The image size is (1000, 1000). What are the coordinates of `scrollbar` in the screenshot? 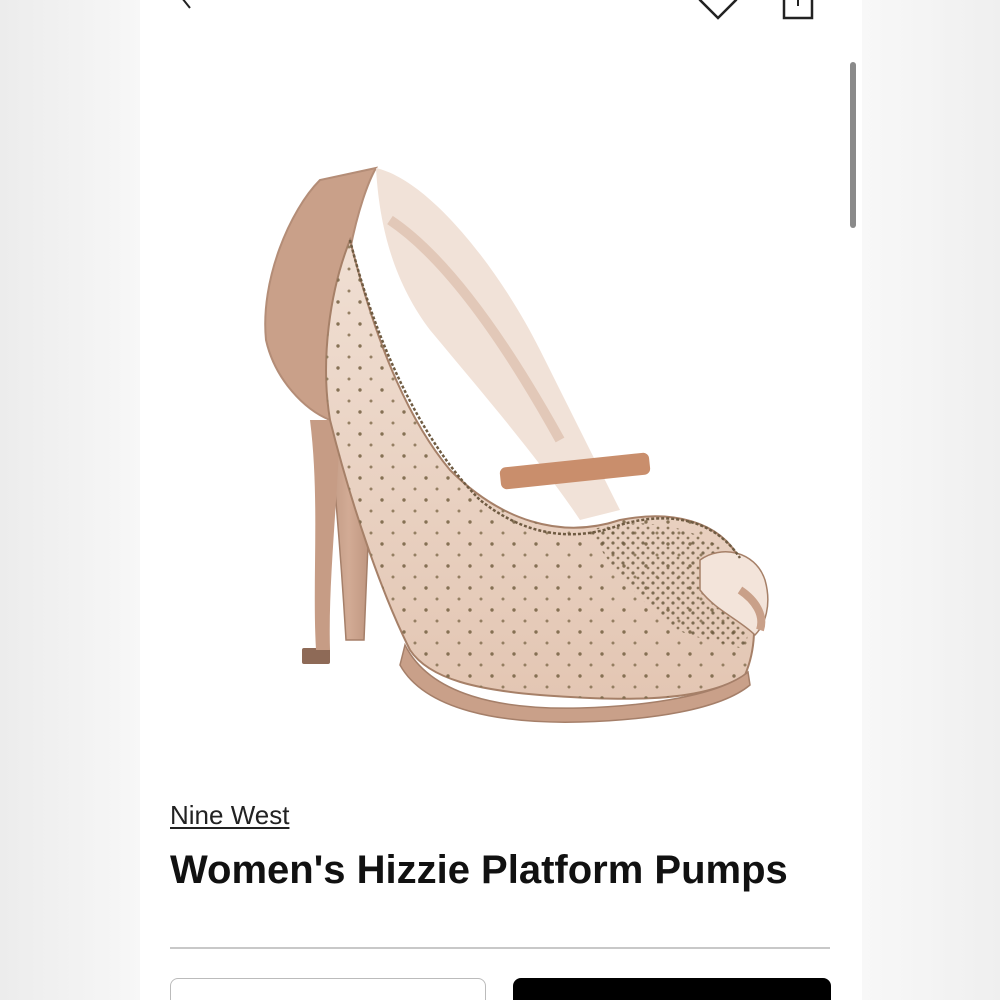 It's located at (853, 145).